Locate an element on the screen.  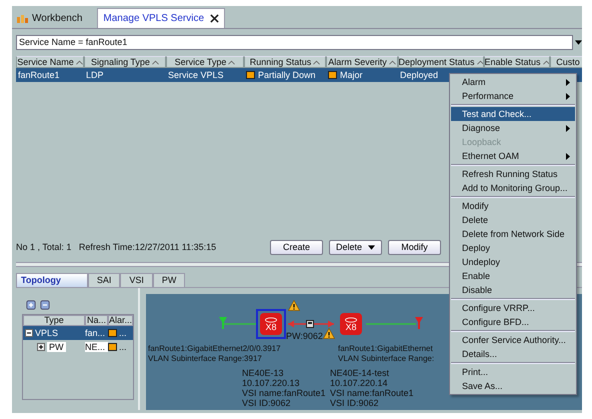
menu-item: Deploy is located at coordinates (513, 248).